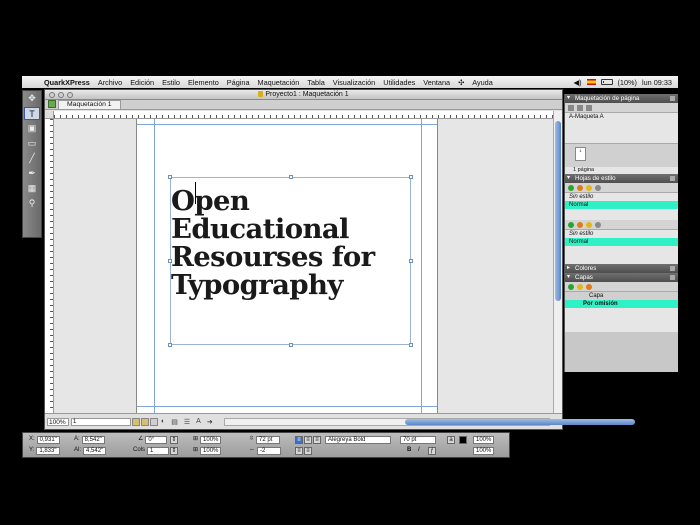  I want to click on menu-edicion: Edición, so click(142, 82).